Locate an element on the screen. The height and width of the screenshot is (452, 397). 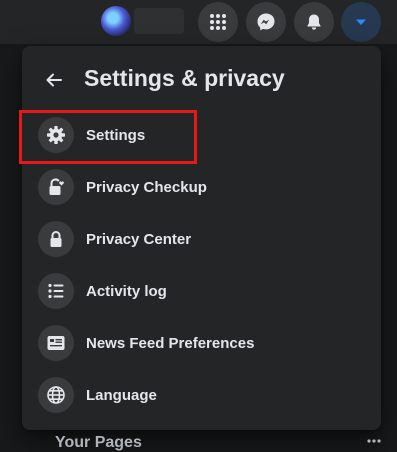
profile-name-blurred is located at coordinates (159, 21).